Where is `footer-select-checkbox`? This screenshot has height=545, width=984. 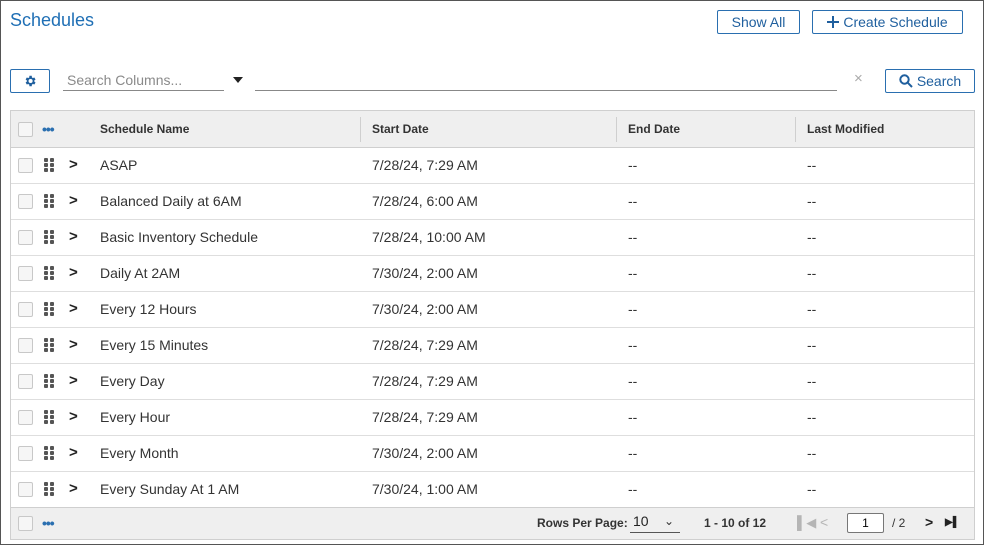
footer-select-checkbox is located at coordinates (25, 523).